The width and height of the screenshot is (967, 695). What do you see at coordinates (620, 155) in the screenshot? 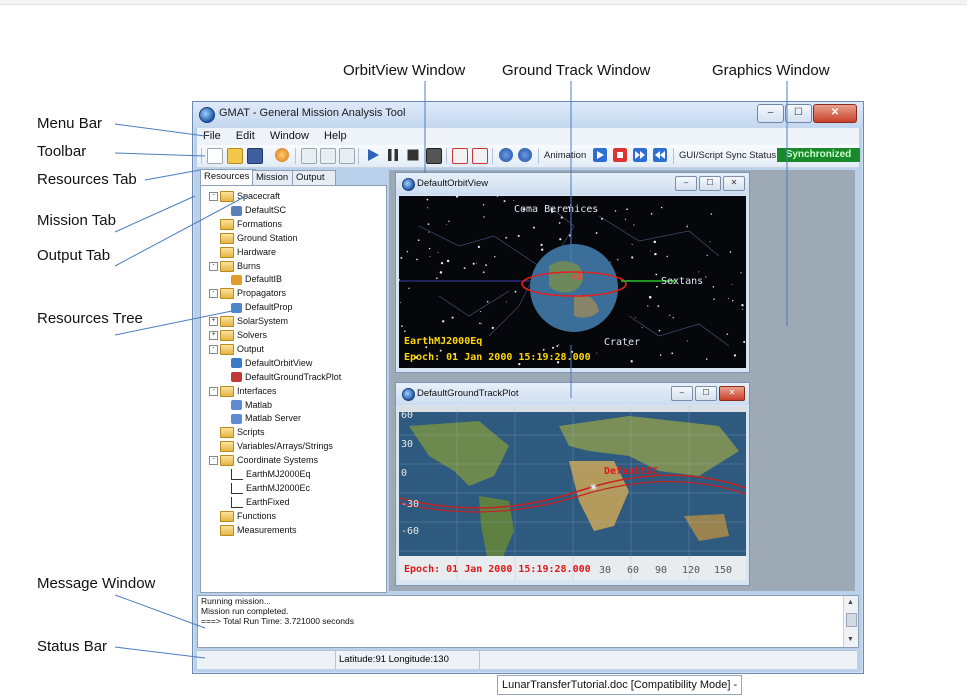
I see `animation-stop-icon` at bounding box center [620, 155].